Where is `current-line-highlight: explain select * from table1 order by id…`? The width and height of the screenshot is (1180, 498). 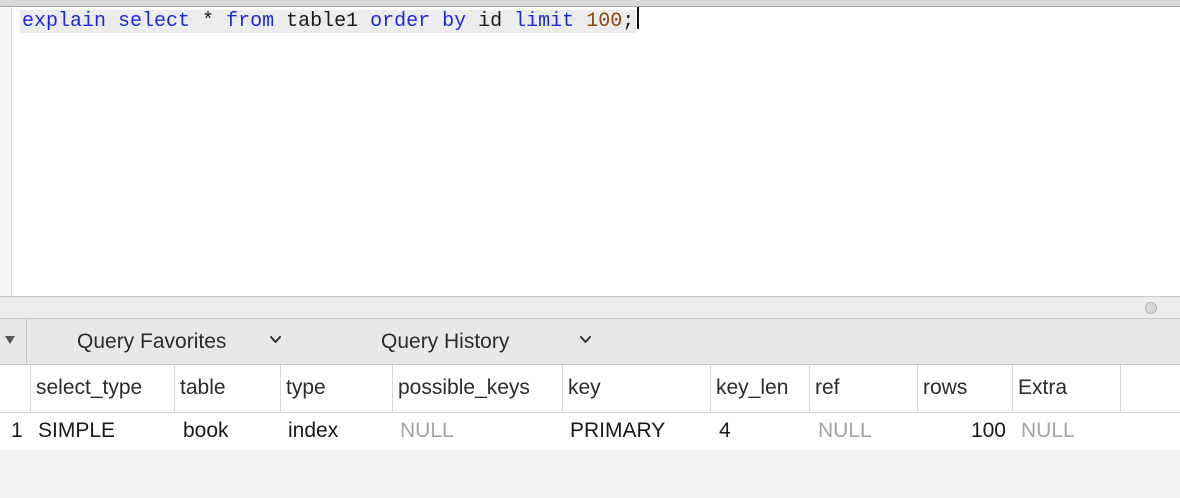
current-line-highlight: explain select * from table1 order by id… is located at coordinates (328, 21).